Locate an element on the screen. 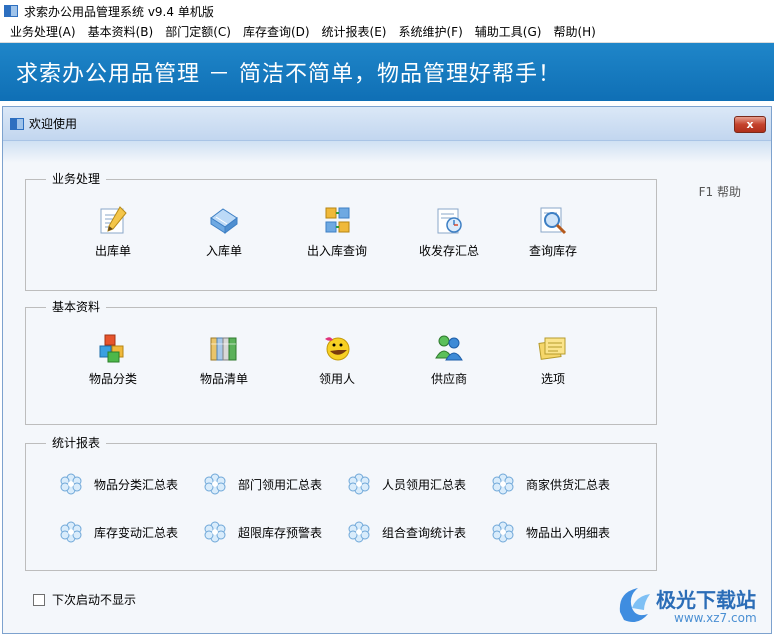  slogan-banner: 求索办公用品管理 － 简洁不简单，物品管理好帮手！ is located at coordinates (387, 72).